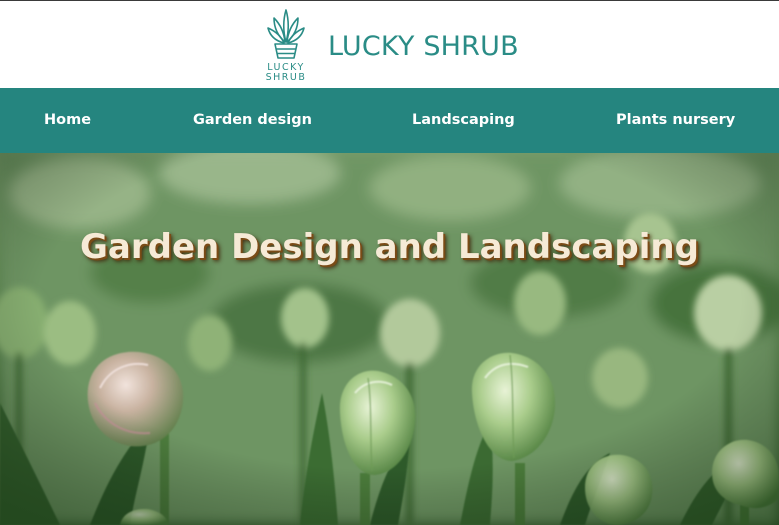 The width and height of the screenshot is (779, 525). Describe the element at coordinates (675, 120) in the screenshot. I see `nav-item-plants-nursery: Plants nursery` at that location.